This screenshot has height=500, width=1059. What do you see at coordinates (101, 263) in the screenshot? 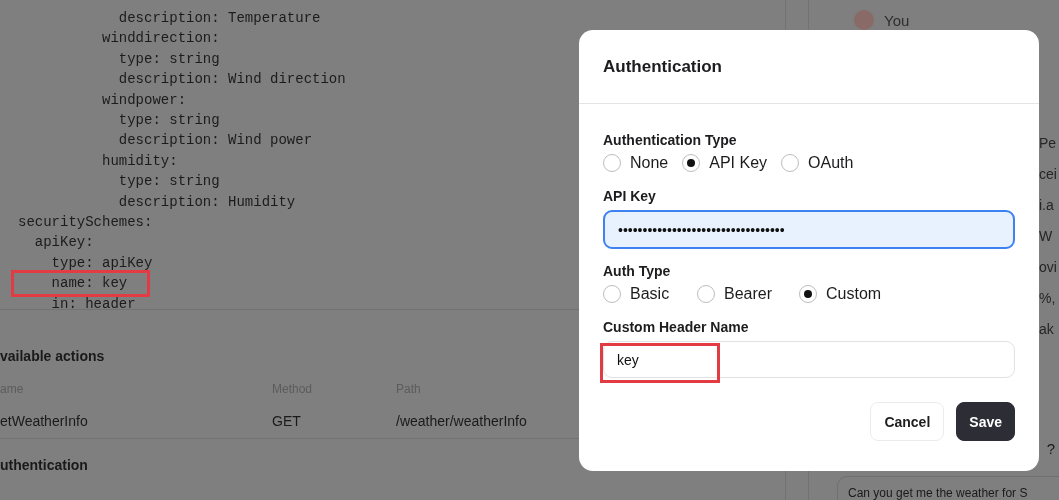
I see `code-line: type: apiKey` at bounding box center [101, 263].